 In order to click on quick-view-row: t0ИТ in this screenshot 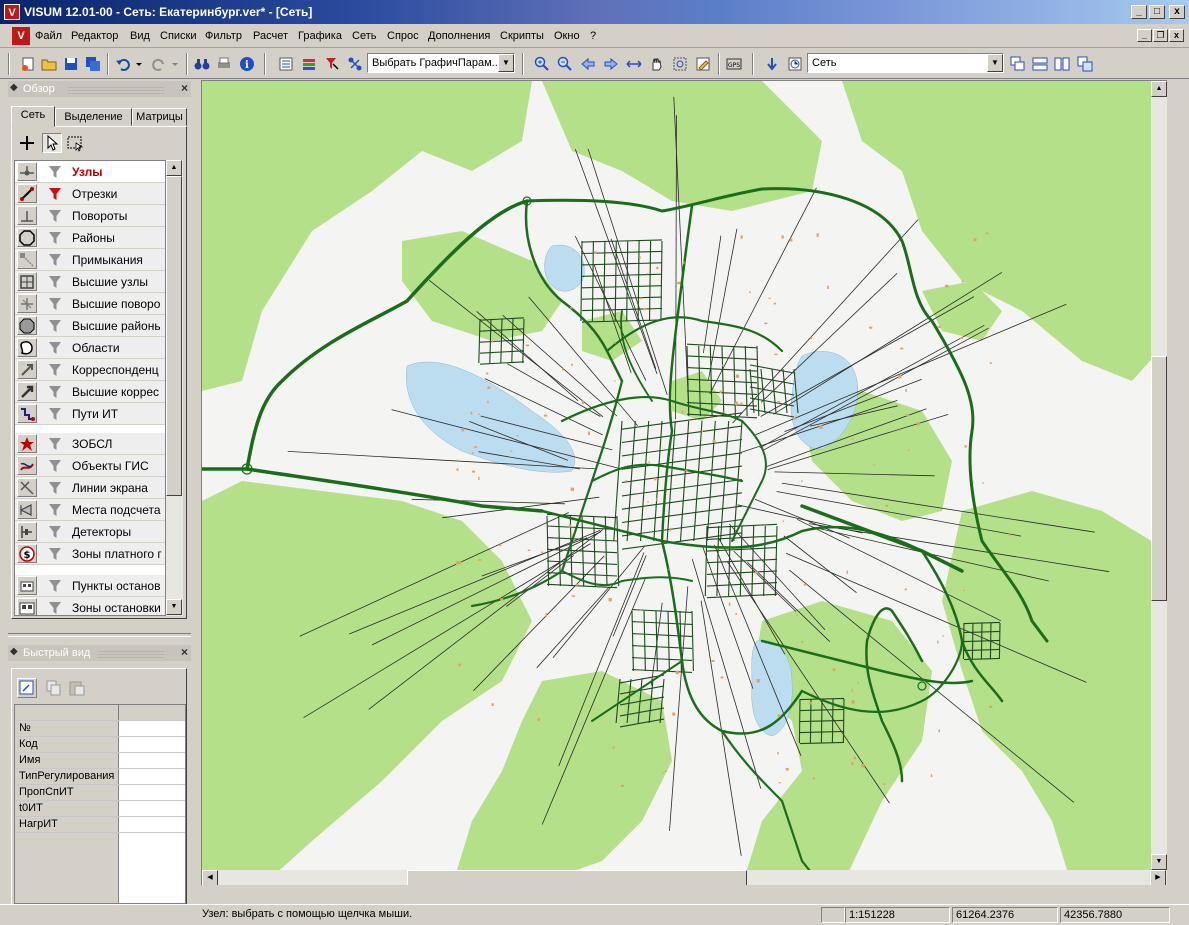, I will do `click(100, 809)`.